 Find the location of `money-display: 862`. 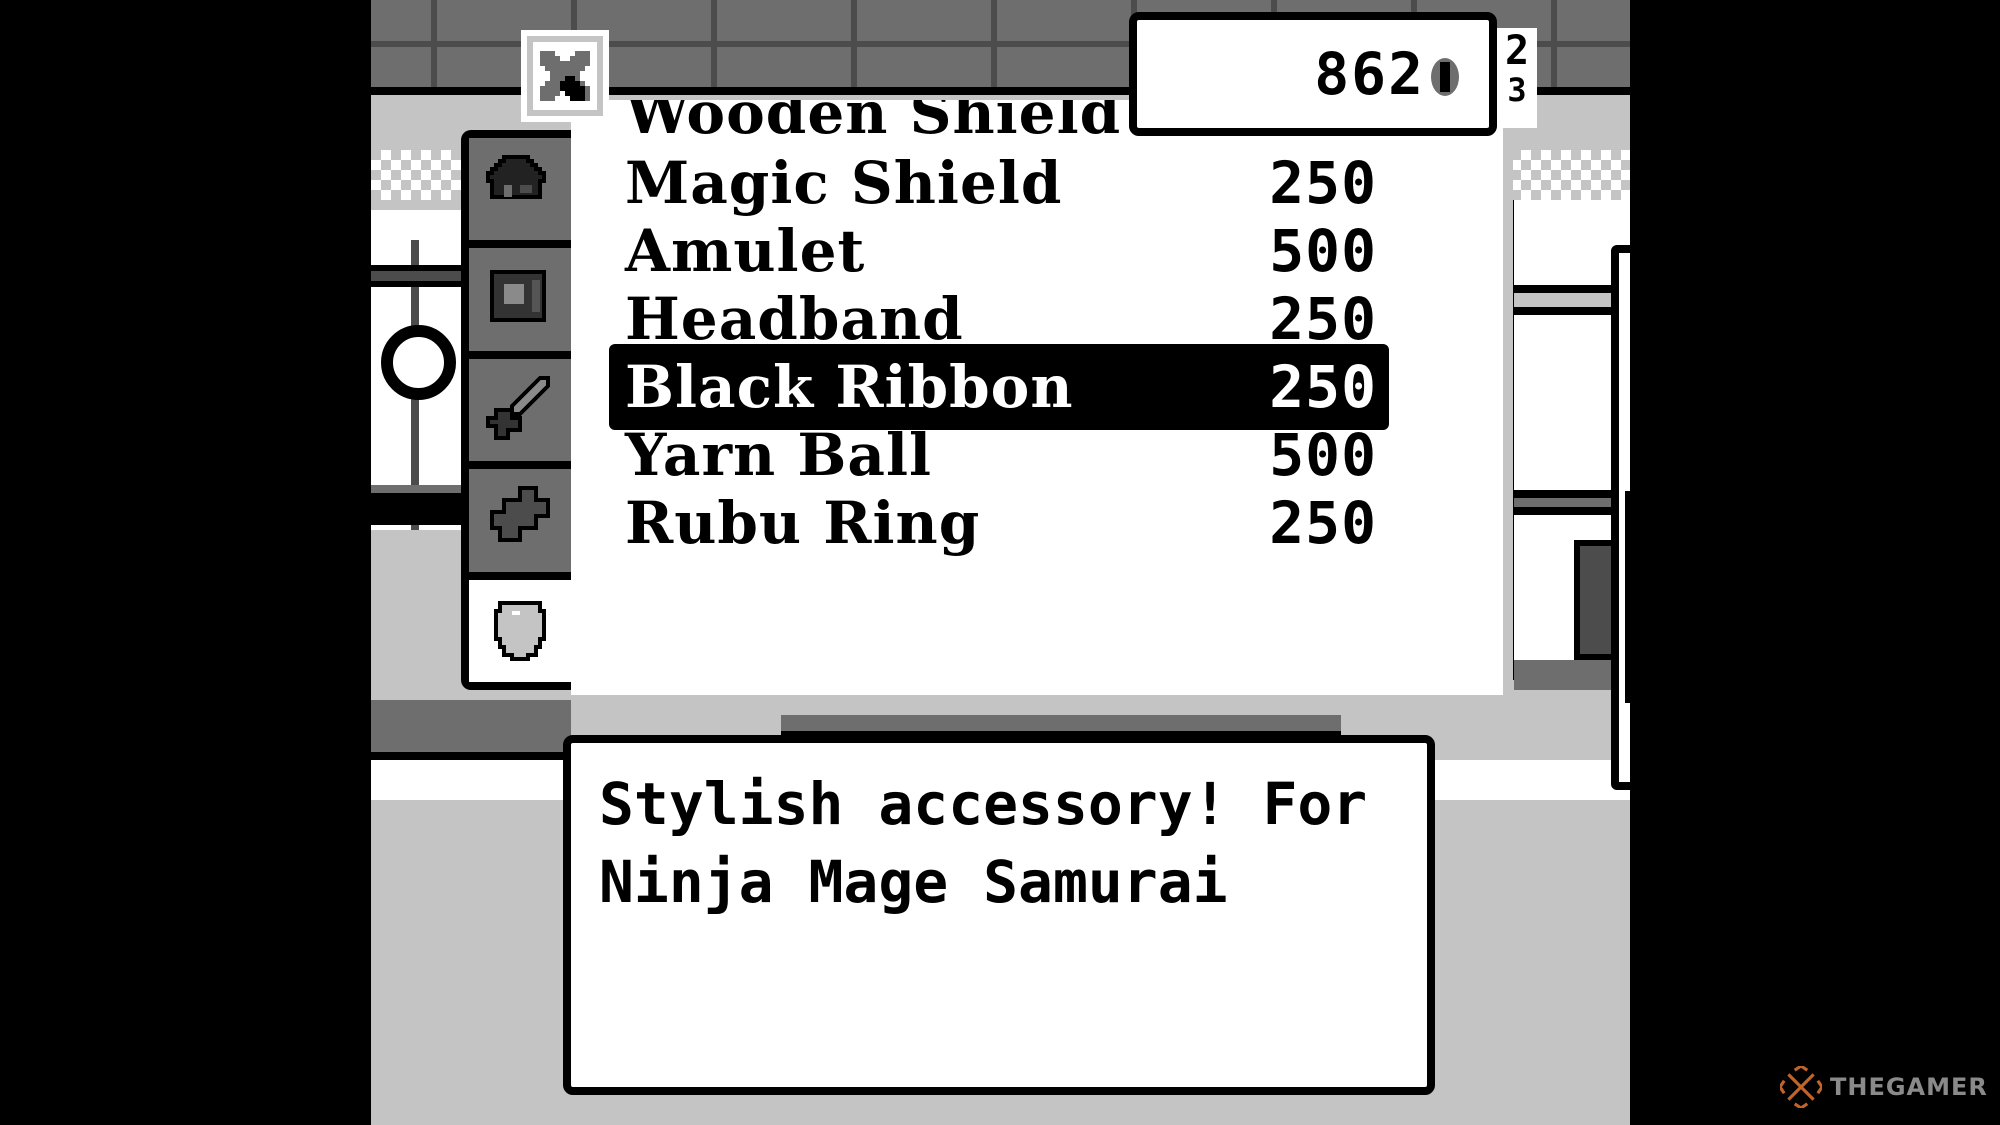

money-display: 862 is located at coordinates (1313, 74).